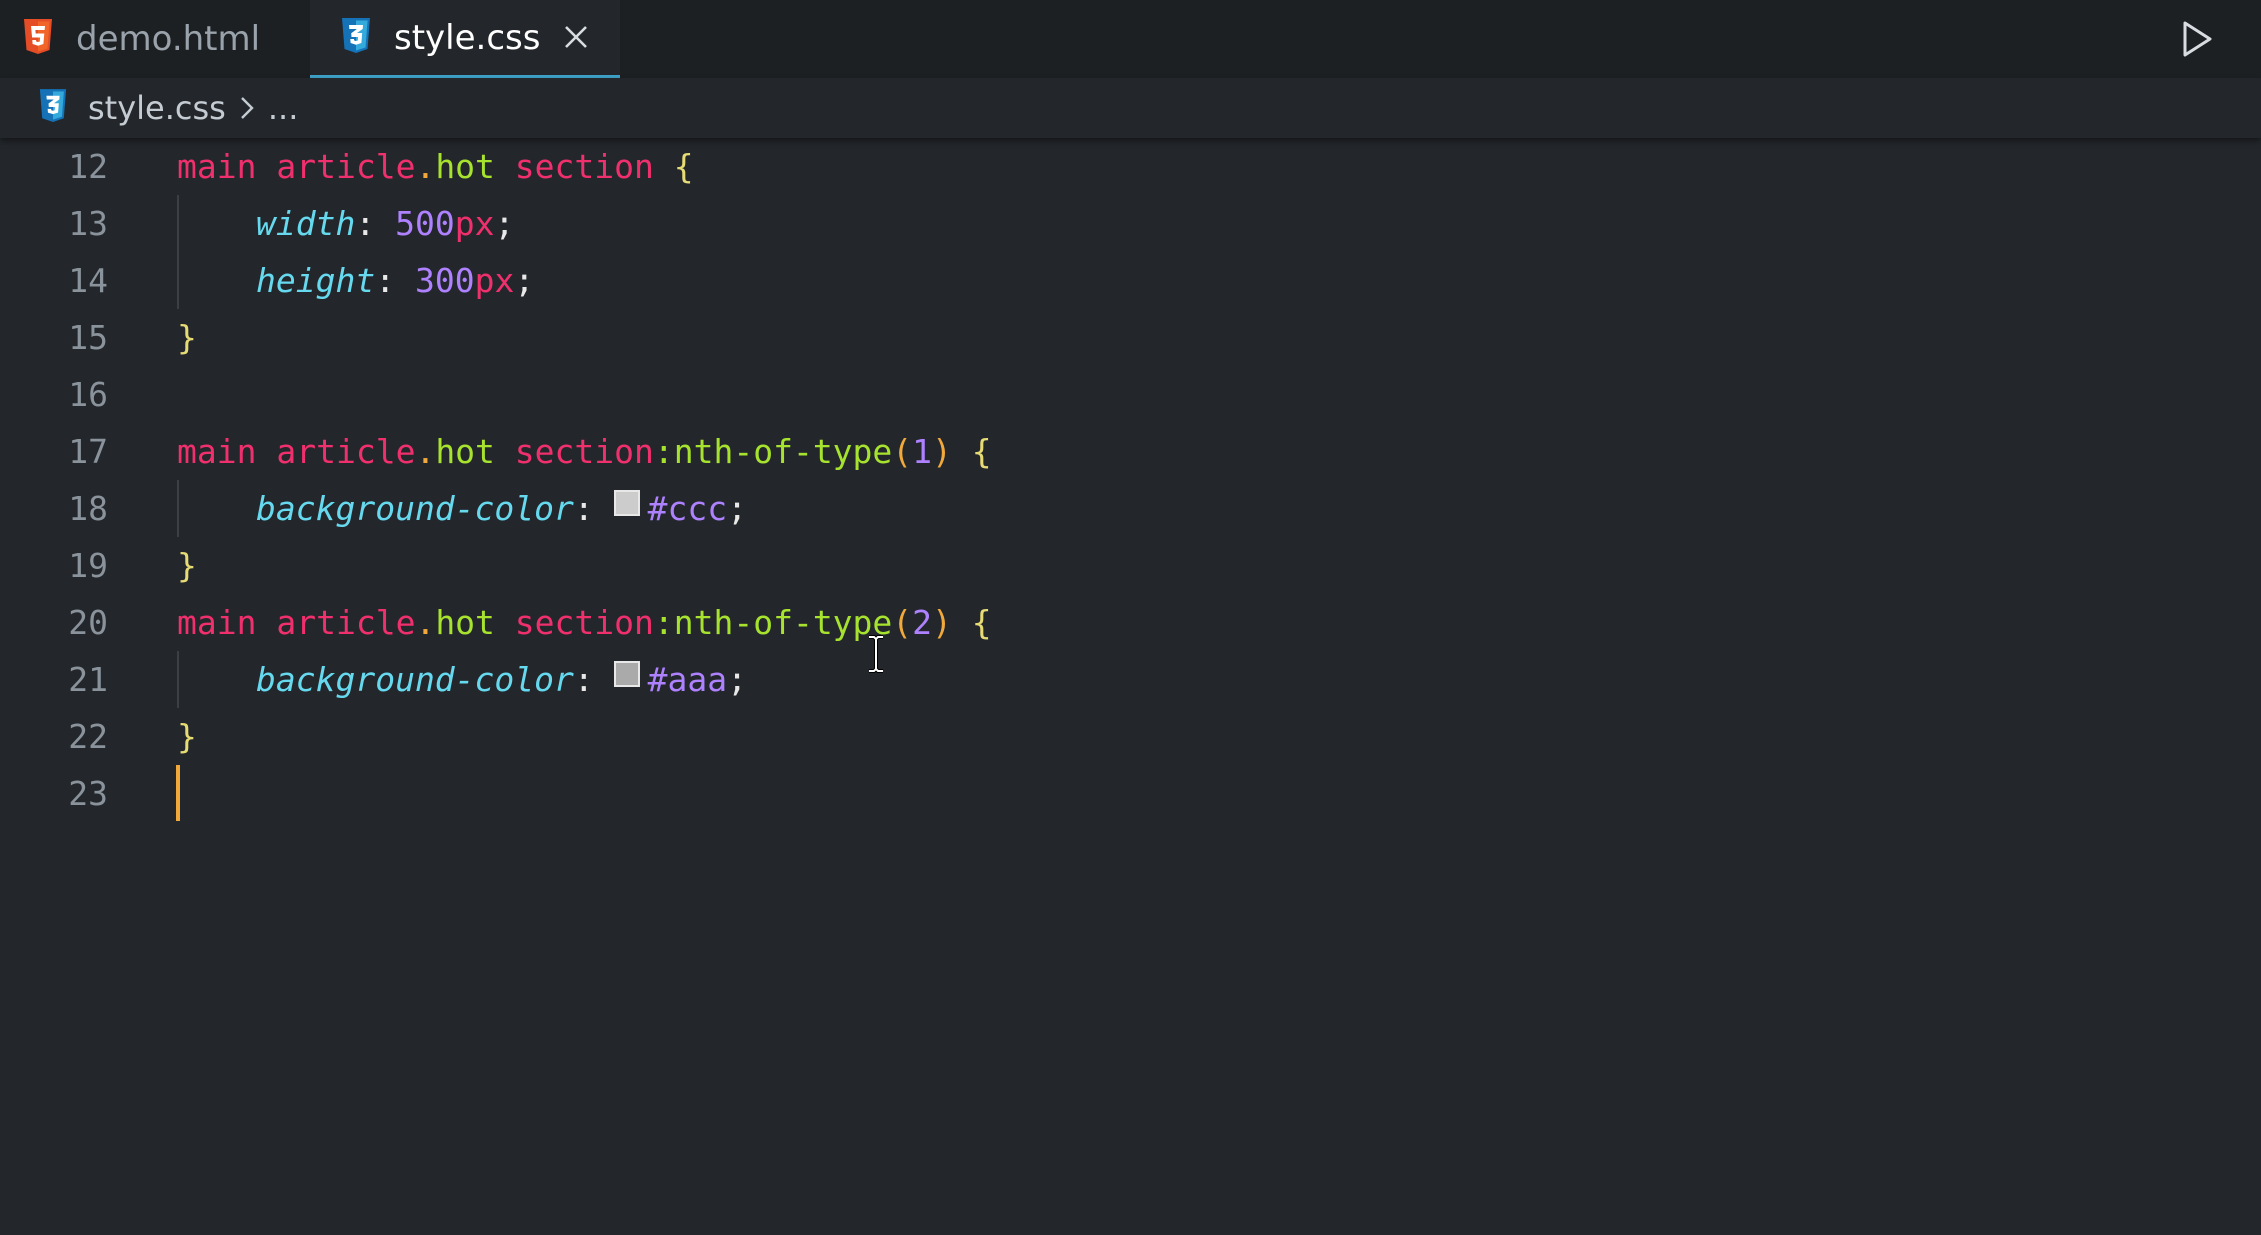  Describe the element at coordinates (88, 223) in the screenshot. I see `line-number: 13` at that location.